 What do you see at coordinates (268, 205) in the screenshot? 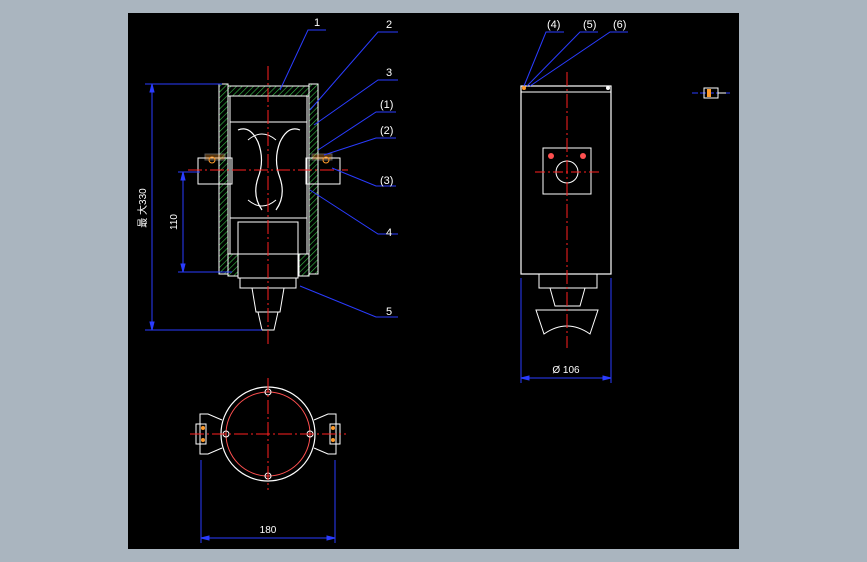
I see `front-section-view` at bounding box center [268, 205].